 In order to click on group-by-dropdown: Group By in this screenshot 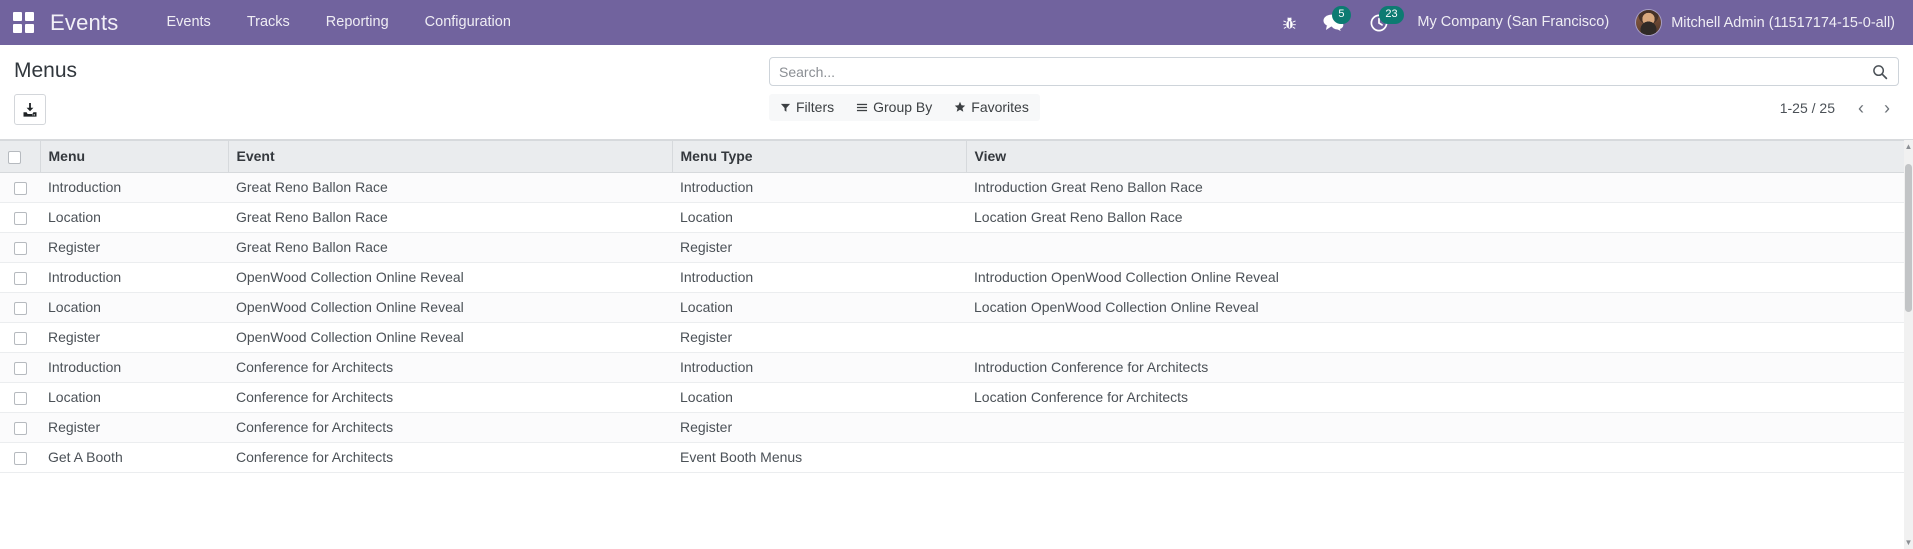, I will do `click(894, 107)`.